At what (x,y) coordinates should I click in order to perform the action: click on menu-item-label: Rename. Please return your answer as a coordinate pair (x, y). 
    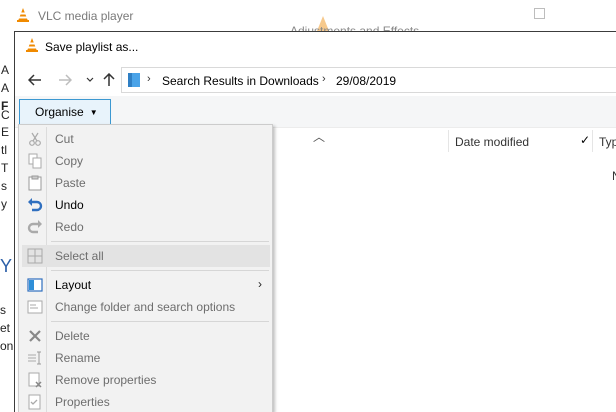
    Looking at the image, I should click on (78, 358).